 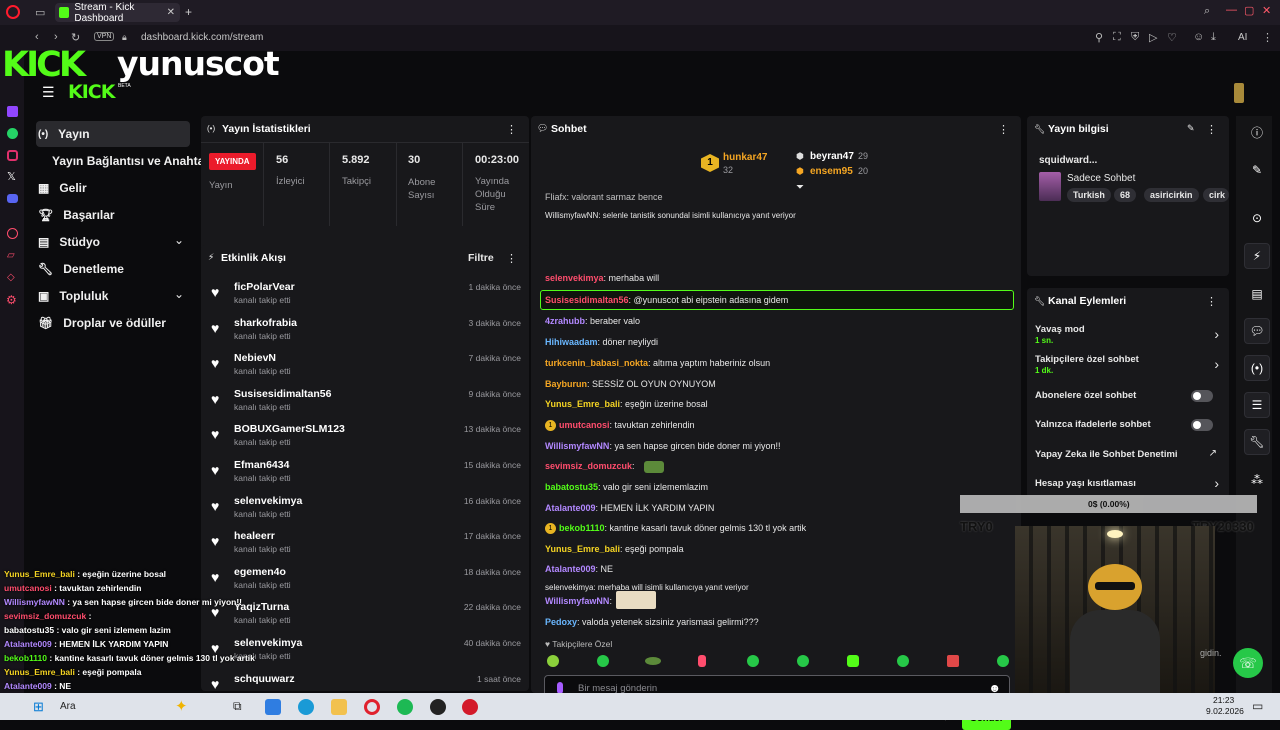 I want to click on microphone-icon, so click(x=560, y=687).